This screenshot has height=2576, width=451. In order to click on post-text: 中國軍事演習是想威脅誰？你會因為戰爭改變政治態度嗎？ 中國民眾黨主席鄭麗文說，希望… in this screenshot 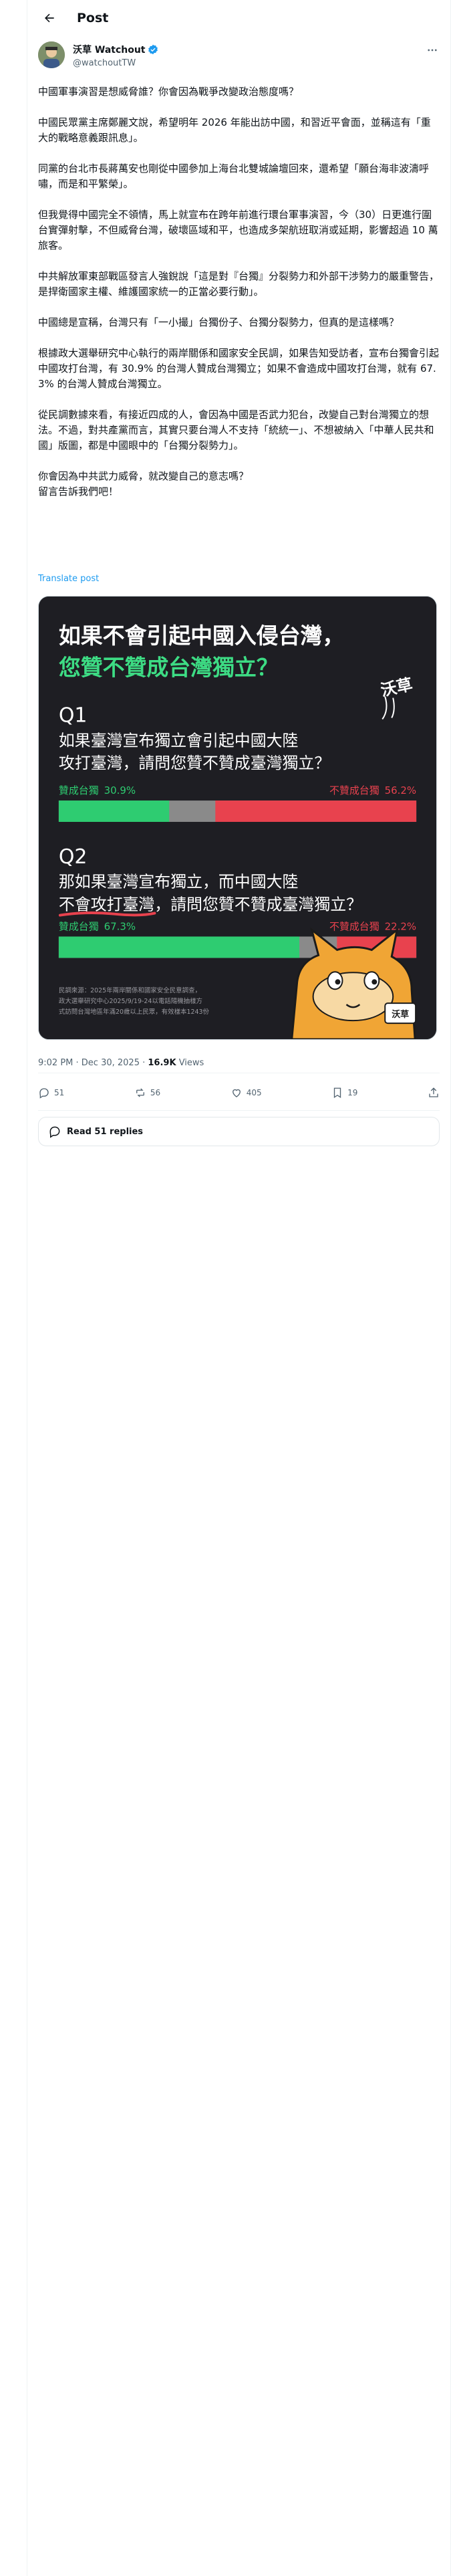, I will do `click(239, 292)`.